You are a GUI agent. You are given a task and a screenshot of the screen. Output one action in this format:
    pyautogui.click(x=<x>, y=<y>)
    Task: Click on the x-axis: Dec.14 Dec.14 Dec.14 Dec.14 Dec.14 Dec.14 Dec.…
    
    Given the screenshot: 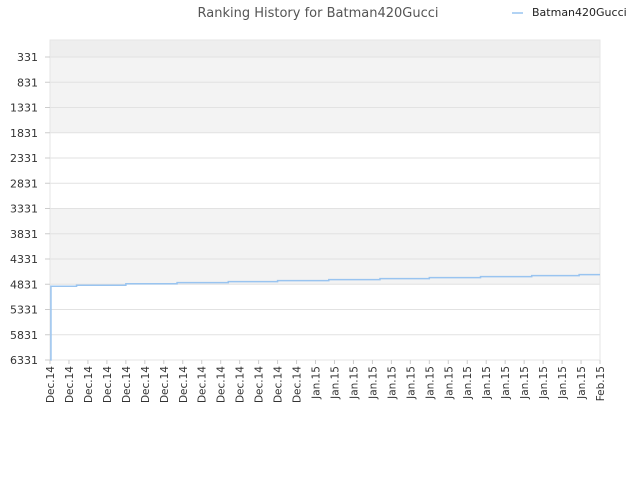 What is the action you would take?
    pyautogui.click(x=326, y=381)
    